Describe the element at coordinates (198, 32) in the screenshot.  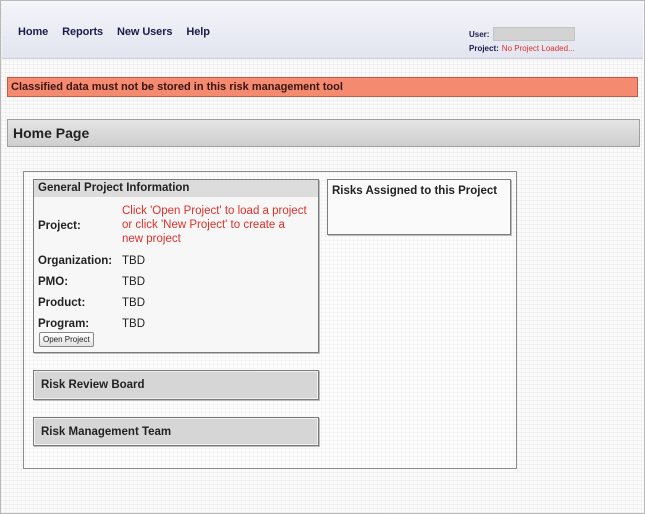
I see `nav-help: Help` at that location.